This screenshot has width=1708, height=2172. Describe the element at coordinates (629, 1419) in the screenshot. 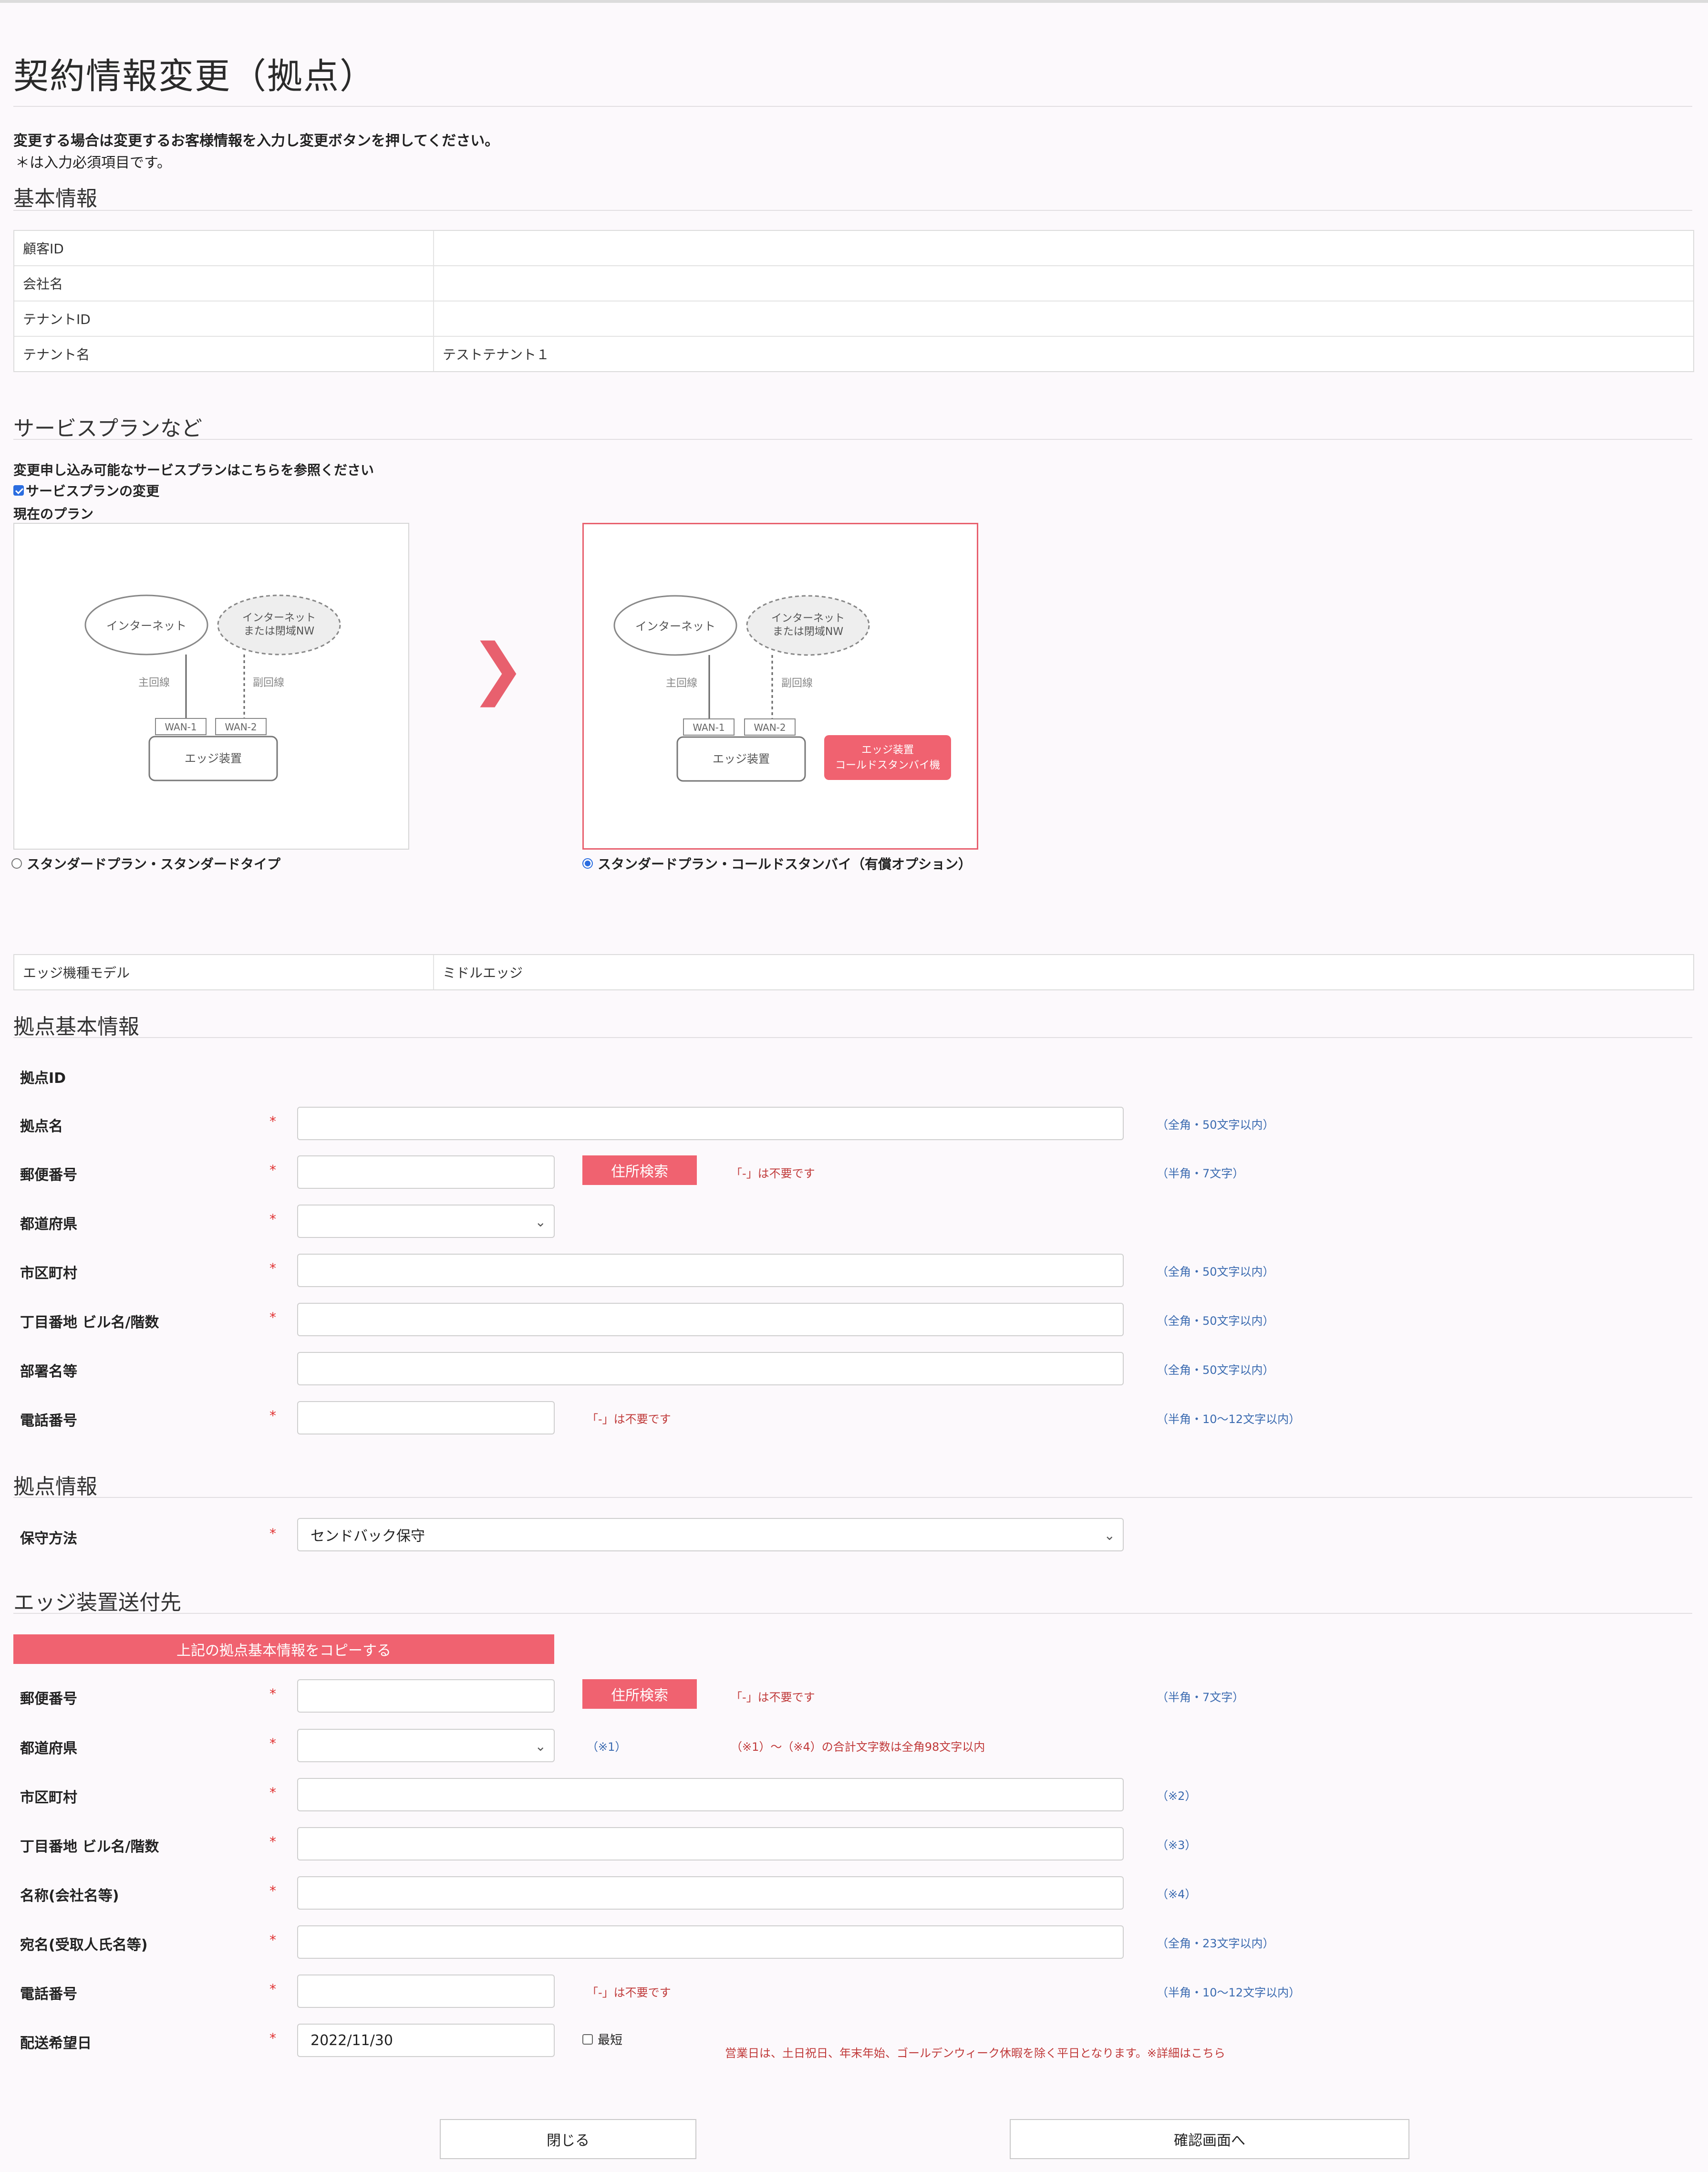

I see `phone-warn: 「-」は不要です` at that location.